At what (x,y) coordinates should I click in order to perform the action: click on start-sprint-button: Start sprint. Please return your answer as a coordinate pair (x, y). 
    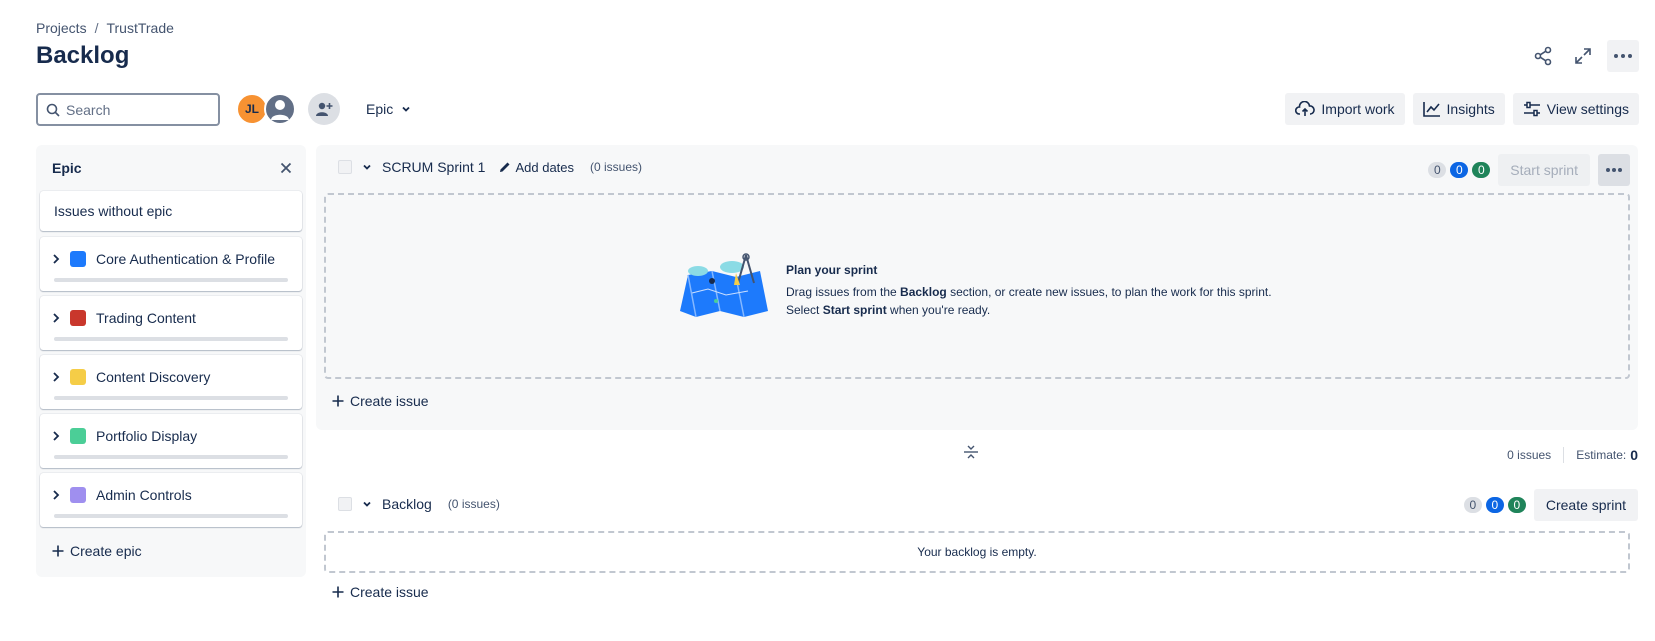
    Looking at the image, I should click on (1544, 170).